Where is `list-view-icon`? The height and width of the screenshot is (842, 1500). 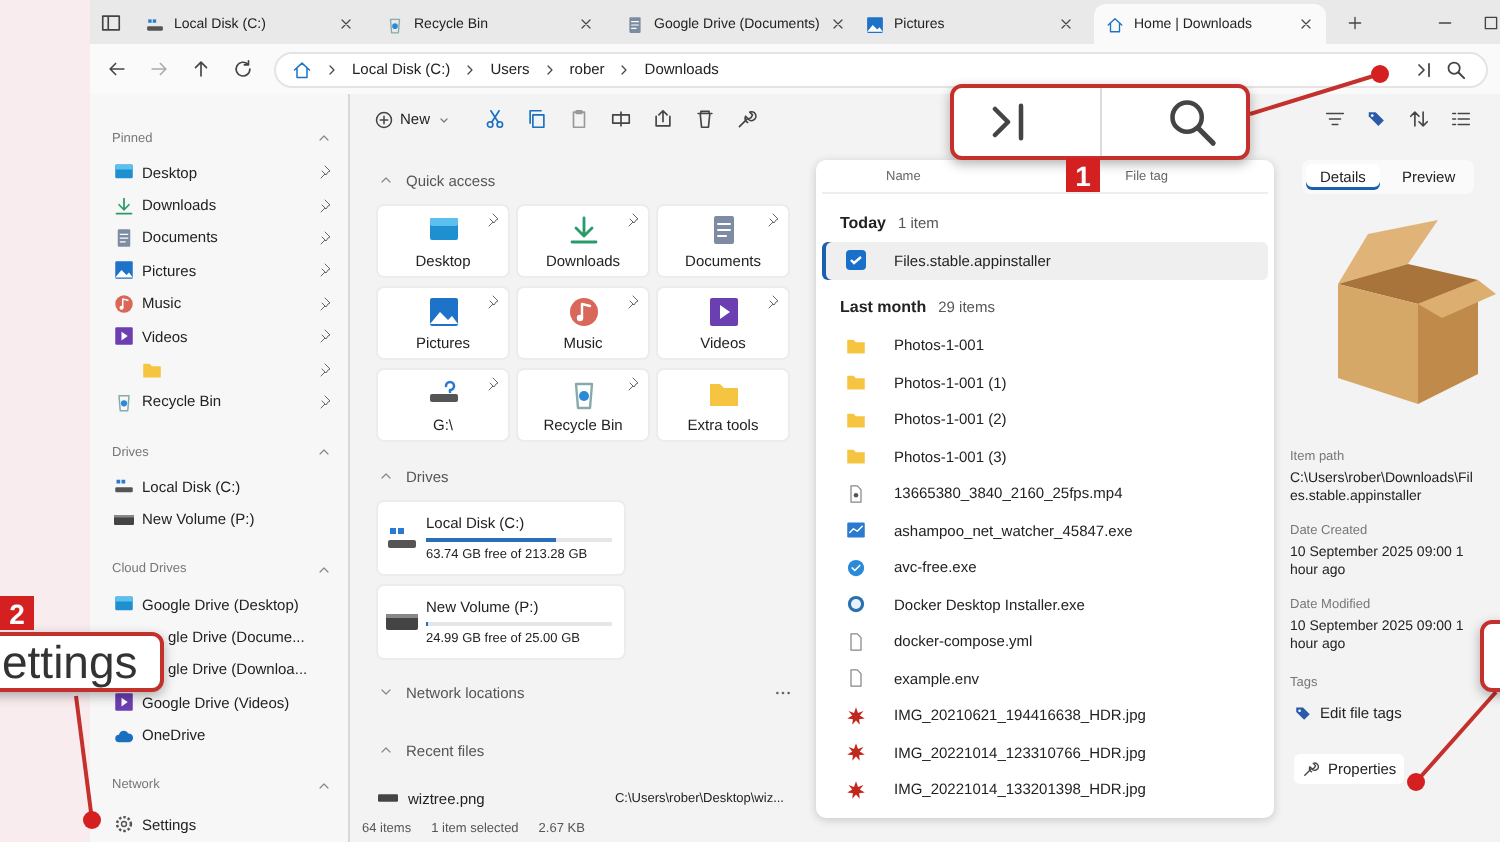 list-view-icon is located at coordinates (1461, 119).